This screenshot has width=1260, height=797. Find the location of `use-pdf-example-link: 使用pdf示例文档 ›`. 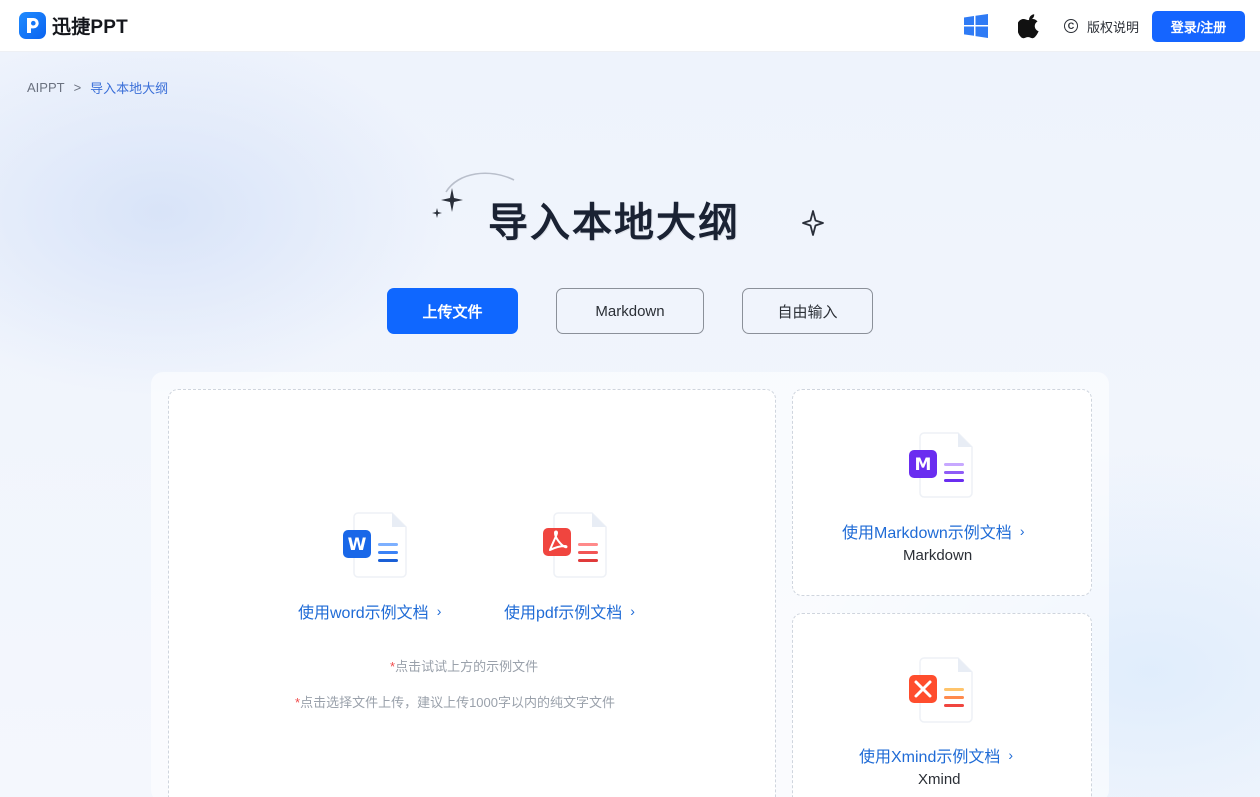

use-pdf-example-link: 使用pdf示例文档 › is located at coordinates (569, 611).